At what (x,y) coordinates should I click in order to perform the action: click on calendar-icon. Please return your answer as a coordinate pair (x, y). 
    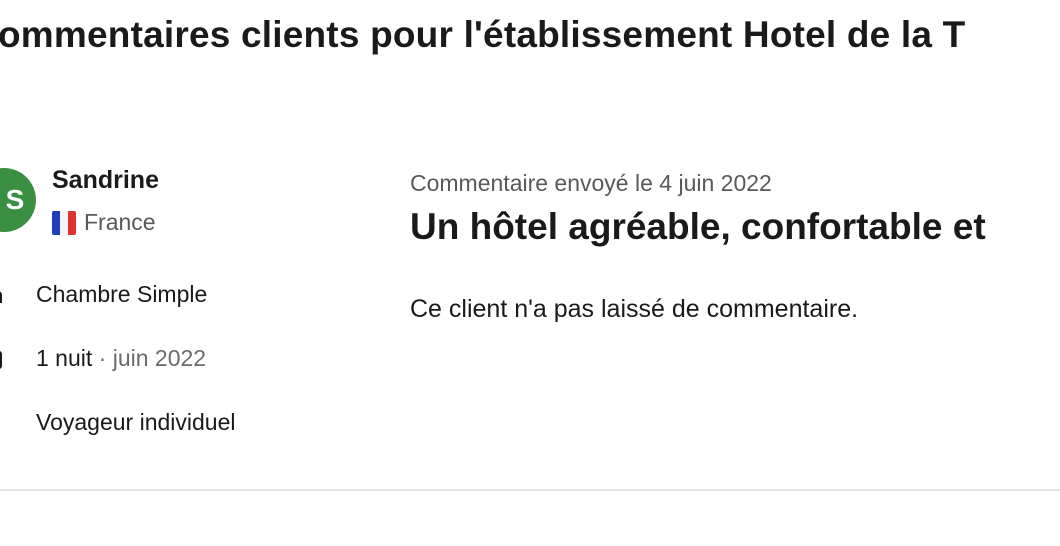
    Looking at the image, I should click on (2, 359).